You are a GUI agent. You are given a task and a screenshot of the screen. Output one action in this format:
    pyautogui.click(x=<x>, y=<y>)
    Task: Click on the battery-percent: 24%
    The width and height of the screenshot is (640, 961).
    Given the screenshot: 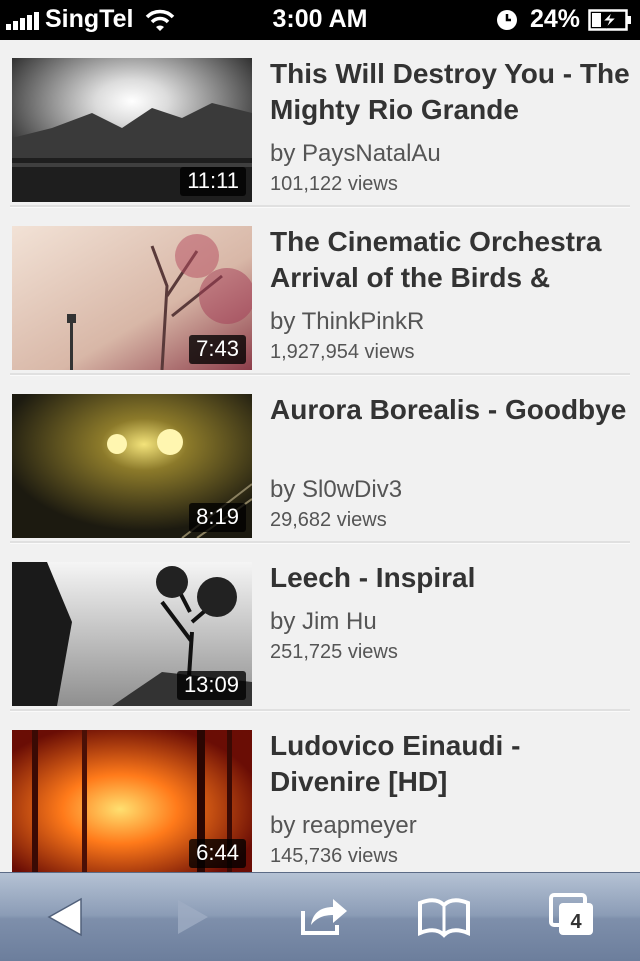 What is the action you would take?
    pyautogui.click(x=554, y=19)
    